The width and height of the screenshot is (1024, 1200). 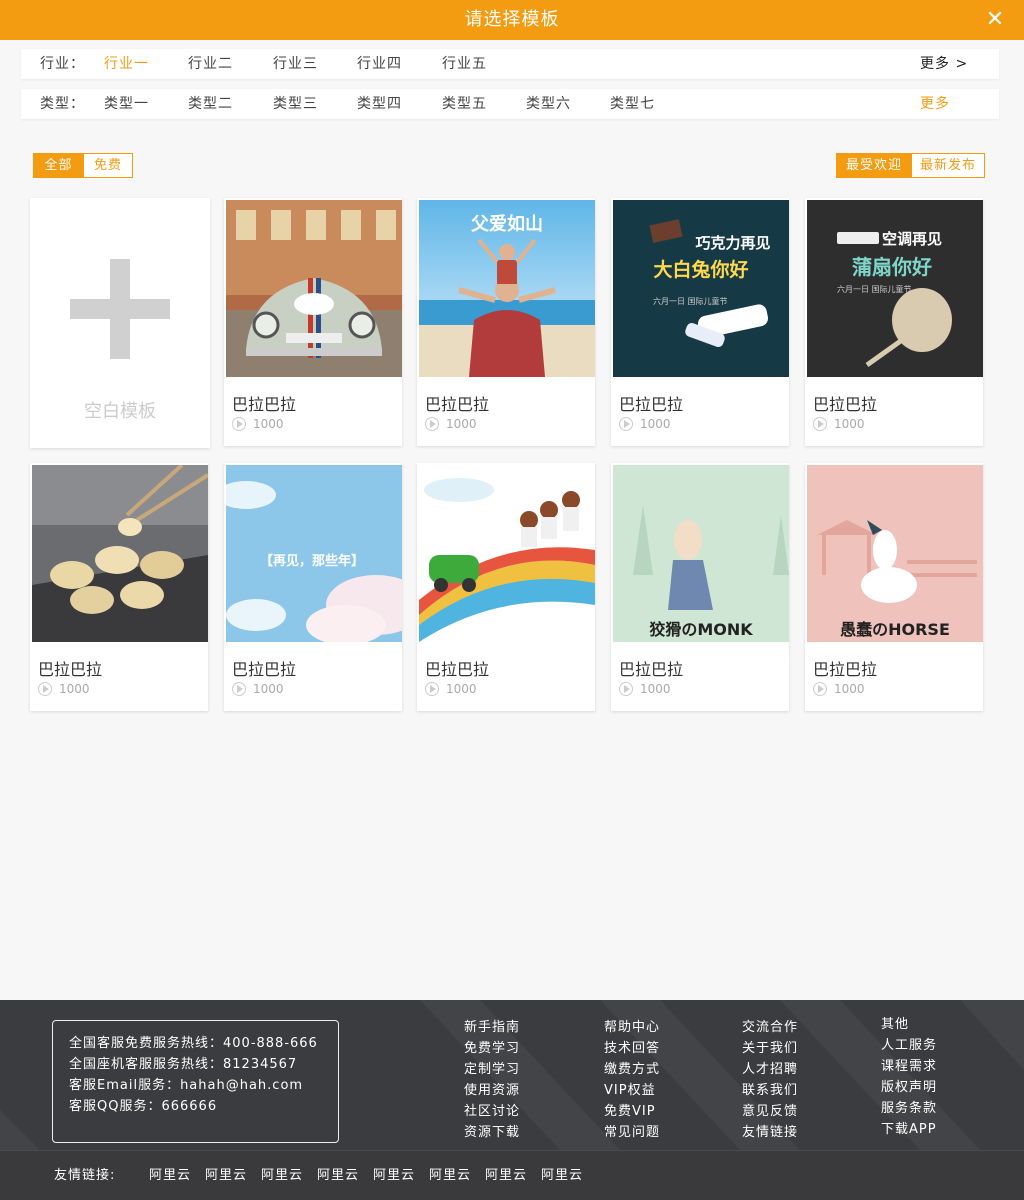 What do you see at coordinates (632, 1111) in the screenshot?
I see `footer-link: 免费VIP` at bounding box center [632, 1111].